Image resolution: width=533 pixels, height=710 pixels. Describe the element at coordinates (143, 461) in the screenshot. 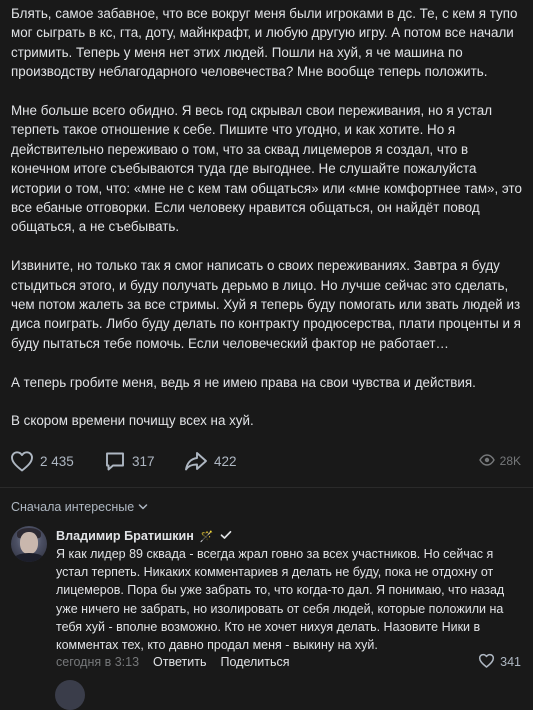

I see `comment-count: 317` at that location.